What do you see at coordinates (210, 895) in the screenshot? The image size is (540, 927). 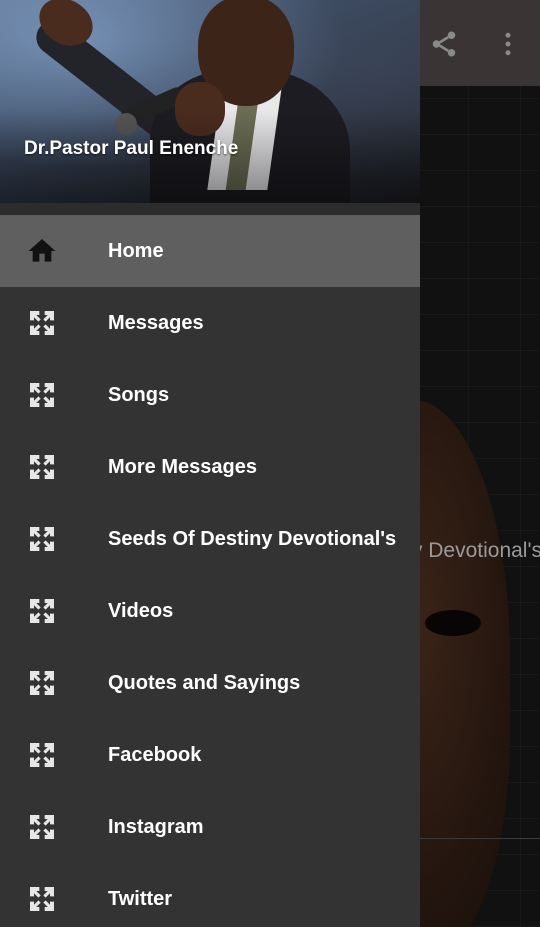 I see `menu-item-twitter: Twitter` at bounding box center [210, 895].